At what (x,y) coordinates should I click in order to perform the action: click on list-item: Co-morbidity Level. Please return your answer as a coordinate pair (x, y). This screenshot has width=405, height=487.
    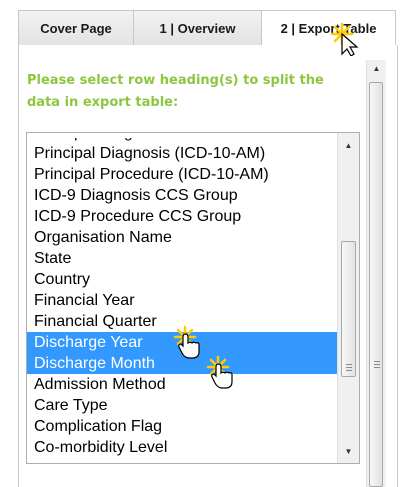
    Looking at the image, I should click on (182, 447).